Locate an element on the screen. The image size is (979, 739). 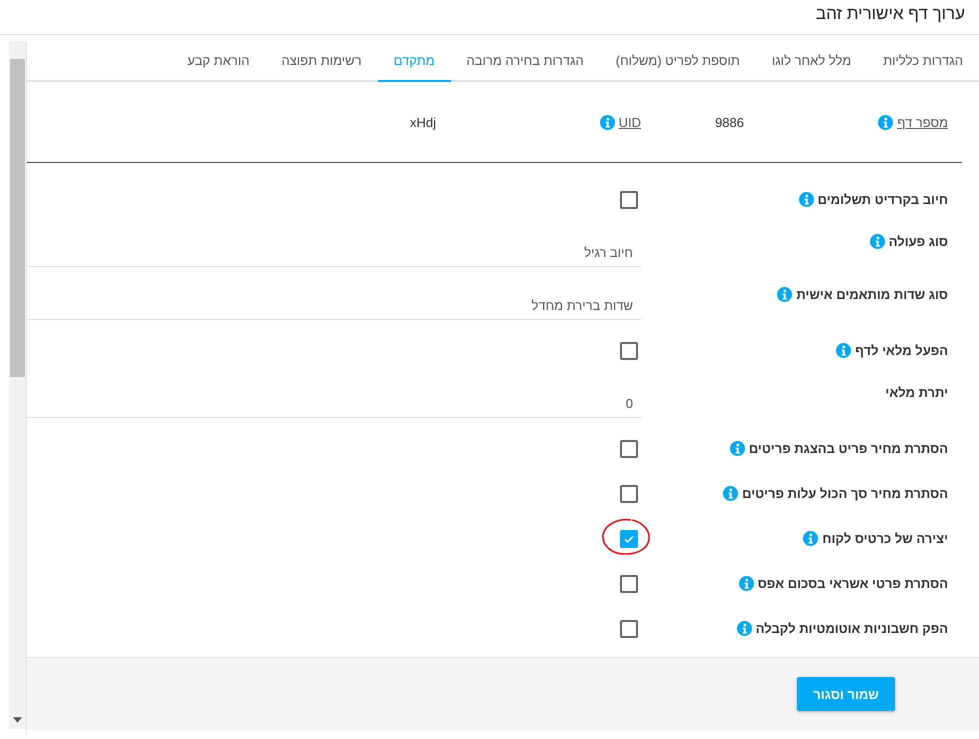
tab: הגדרות כלליות is located at coordinates (923, 61).